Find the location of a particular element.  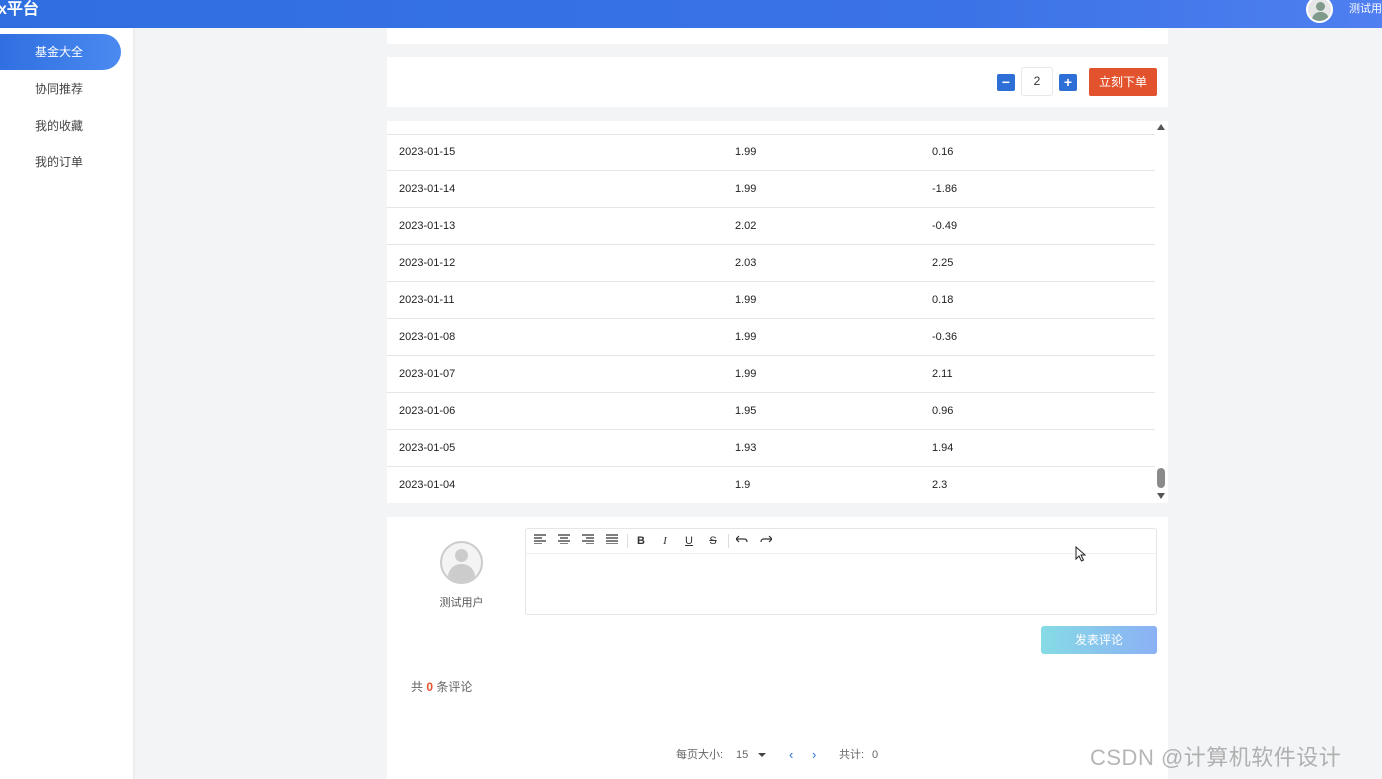

sidebar: 基金大全 协同推荐 我的收藏 我的订单 is located at coordinates (66, 403).